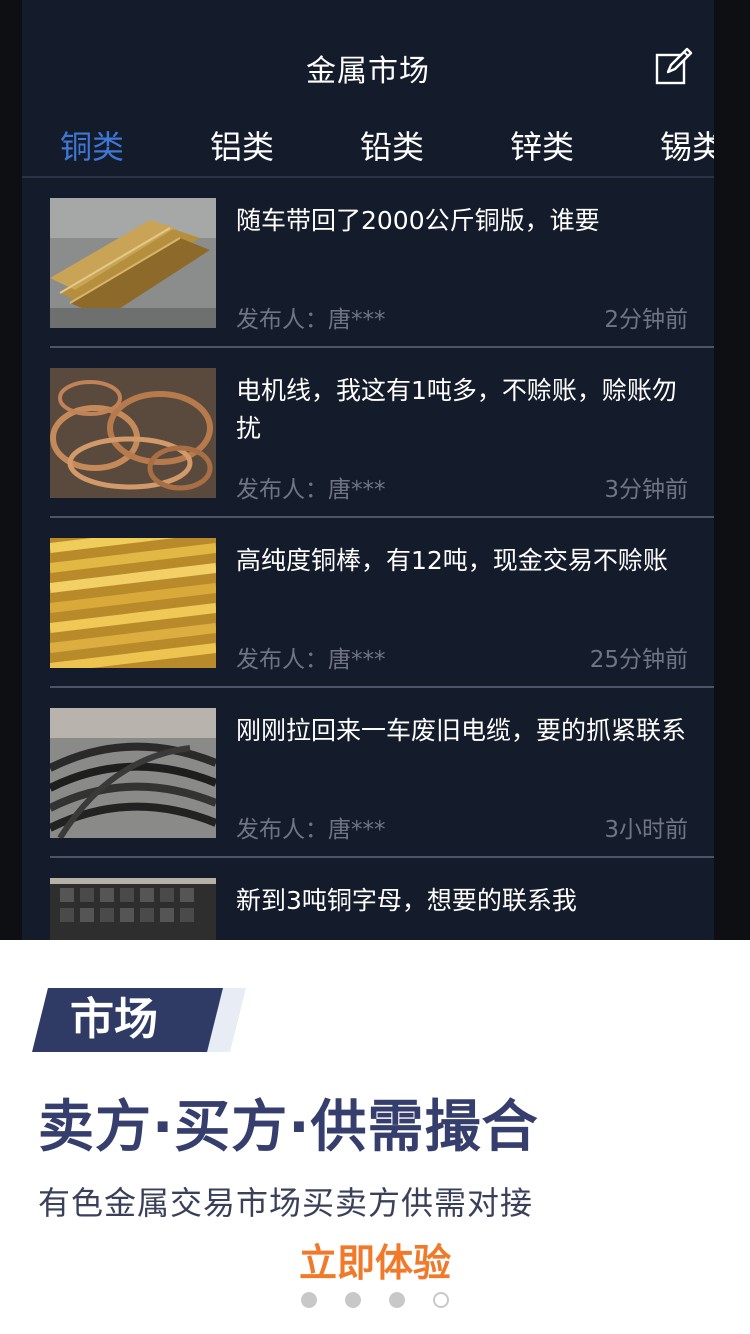 The width and height of the screenshot is (750, 1334). Describe the element at coordinates (382, 263) in the screenshot. I see `list-item: 随车带回了2000公斤铜版，谁要 发布人：唐*** 2分钟前` at that location.